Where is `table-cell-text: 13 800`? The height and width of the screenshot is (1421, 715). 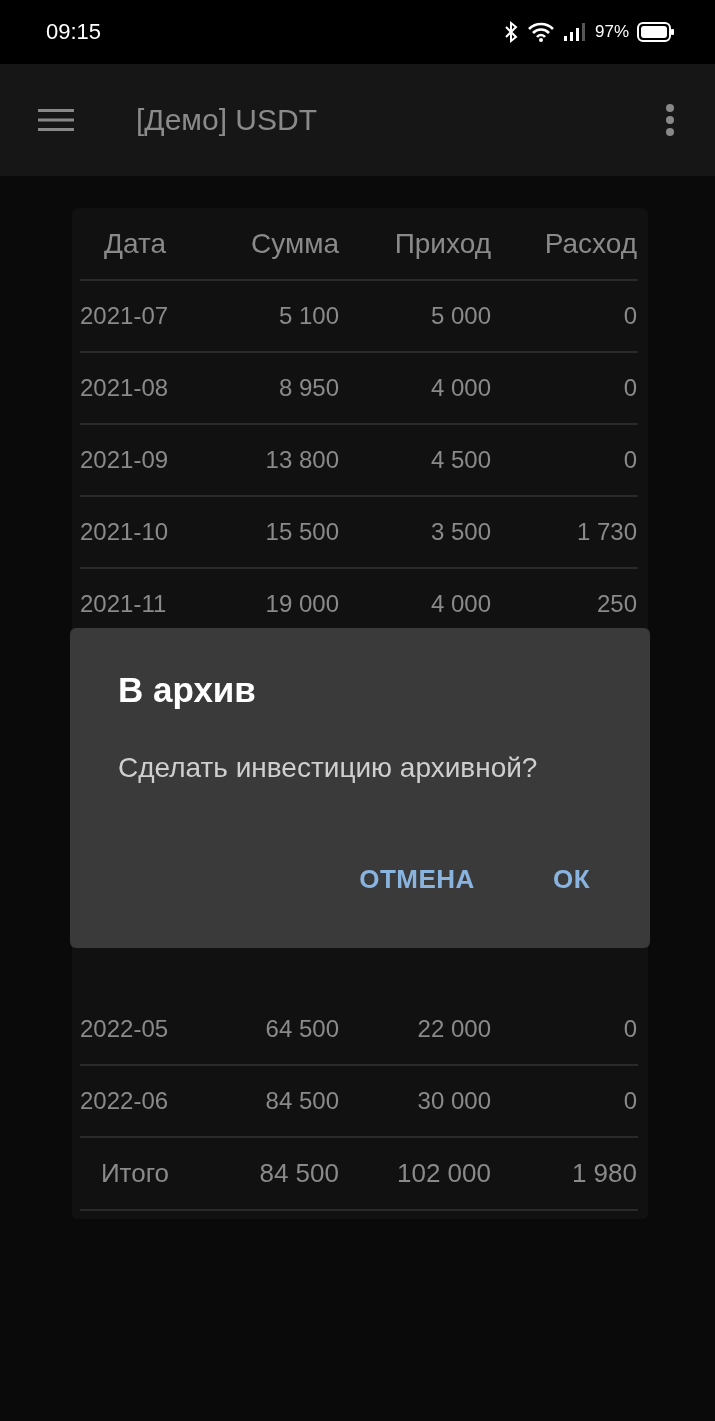
table-cell-text: 13 800 is located at coordinates (301, 460).